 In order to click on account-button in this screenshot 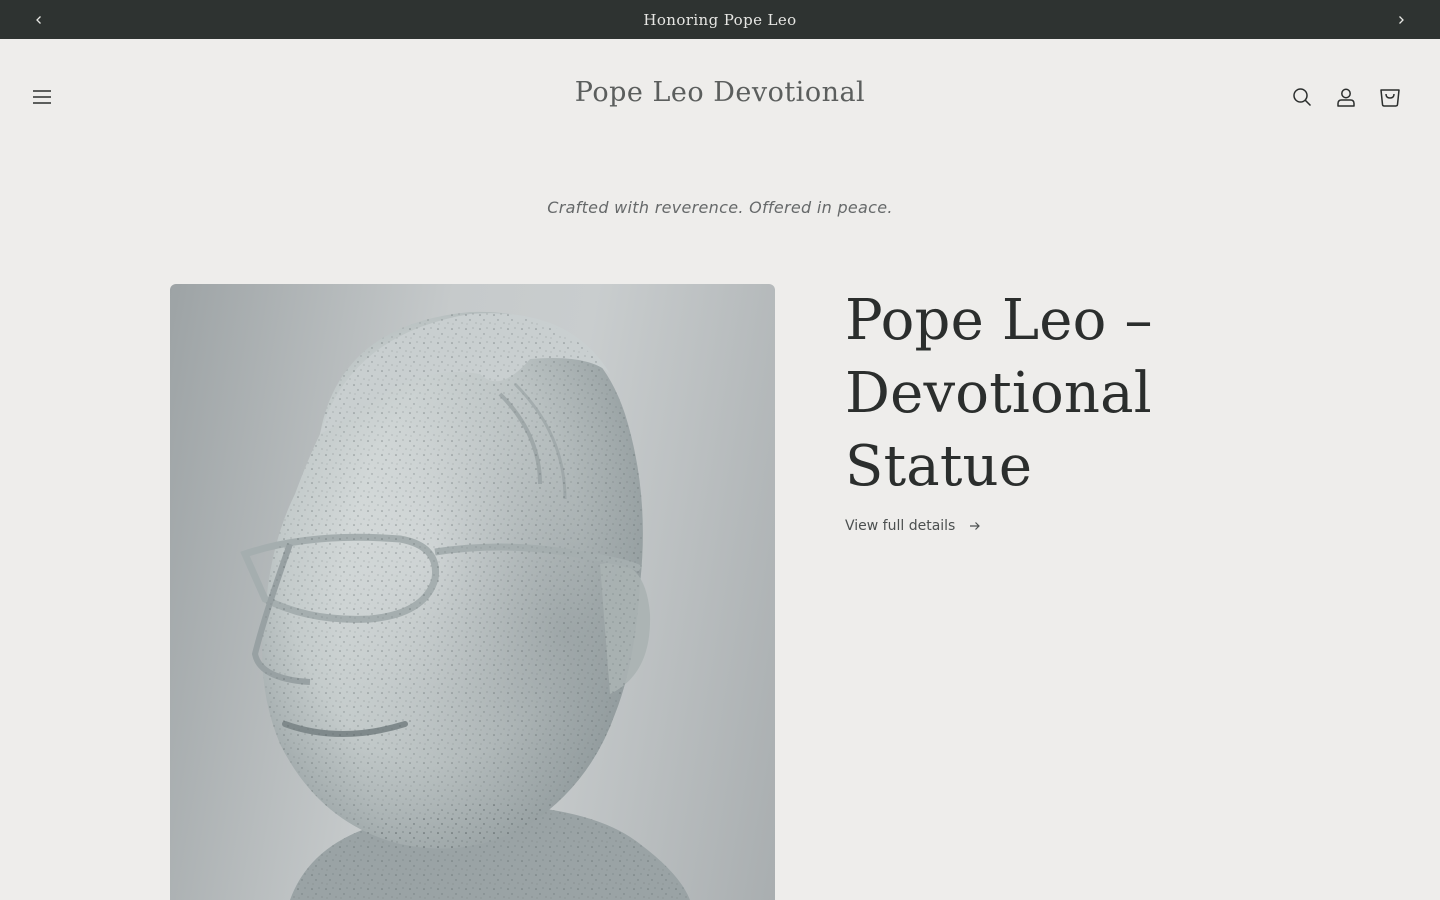, I will do `click(1346, 97)`.